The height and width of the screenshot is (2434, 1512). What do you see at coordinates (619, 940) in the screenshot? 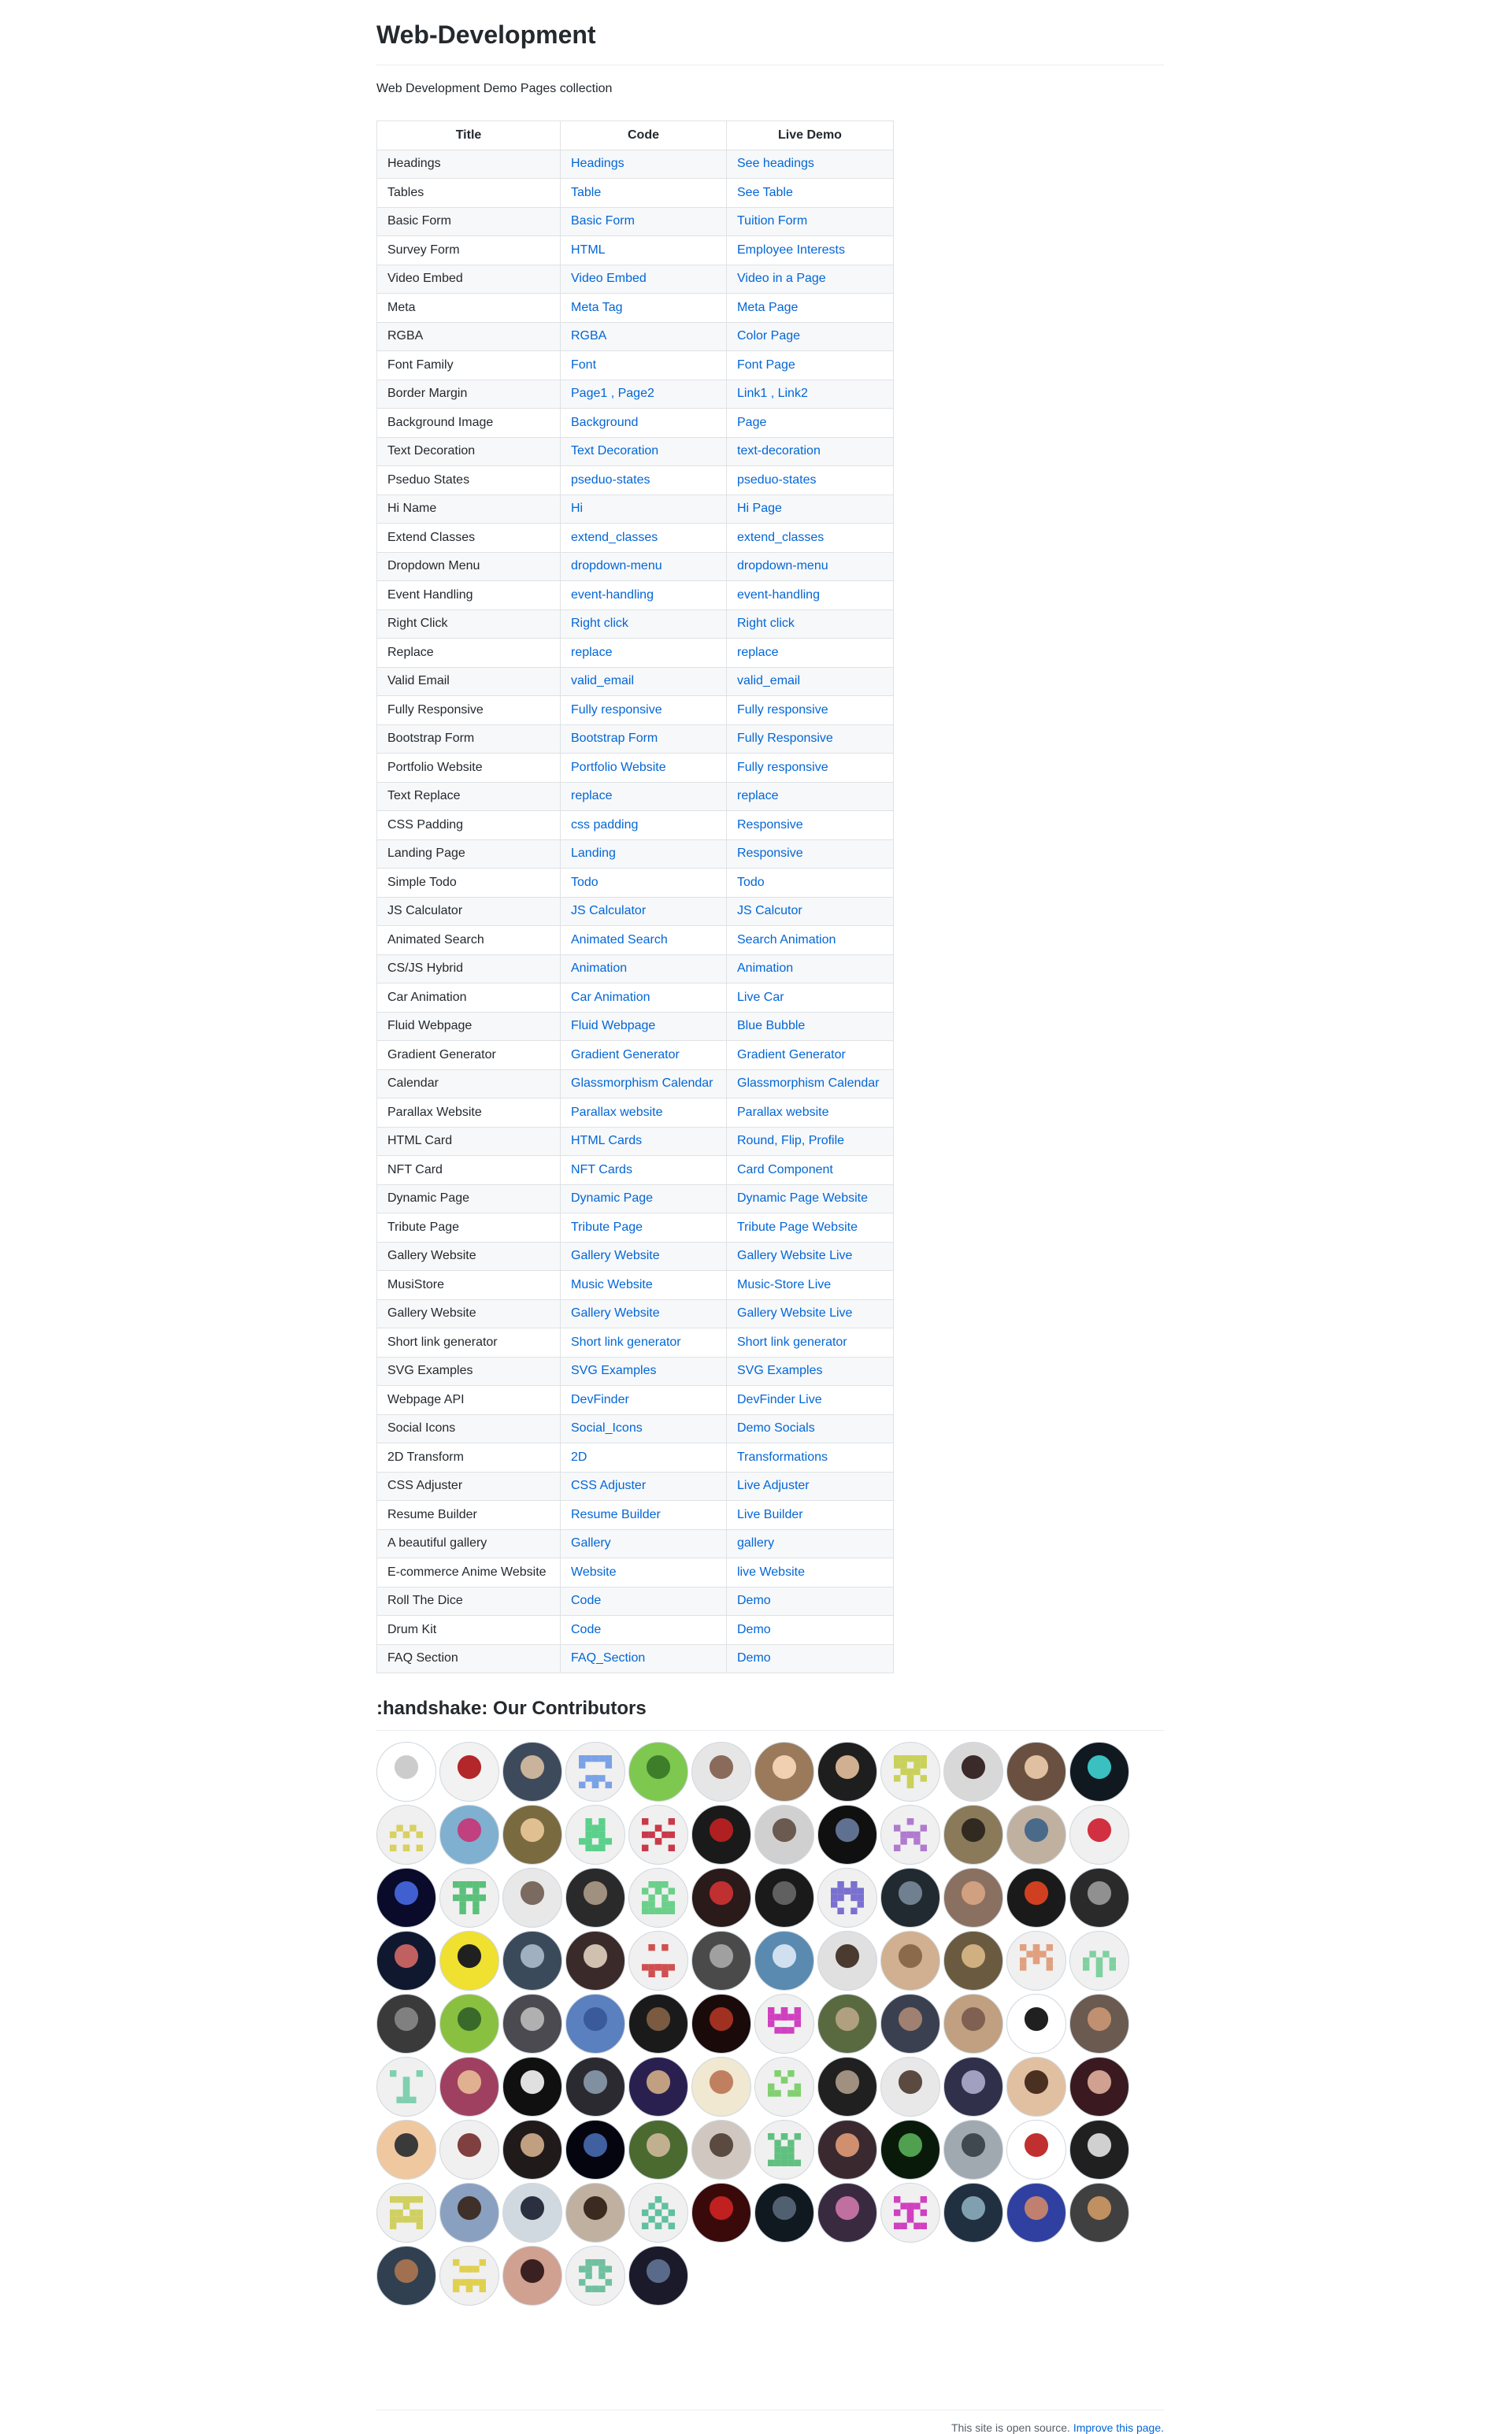
I see `code-link: Animated Search` at bounding box center [619, 940].